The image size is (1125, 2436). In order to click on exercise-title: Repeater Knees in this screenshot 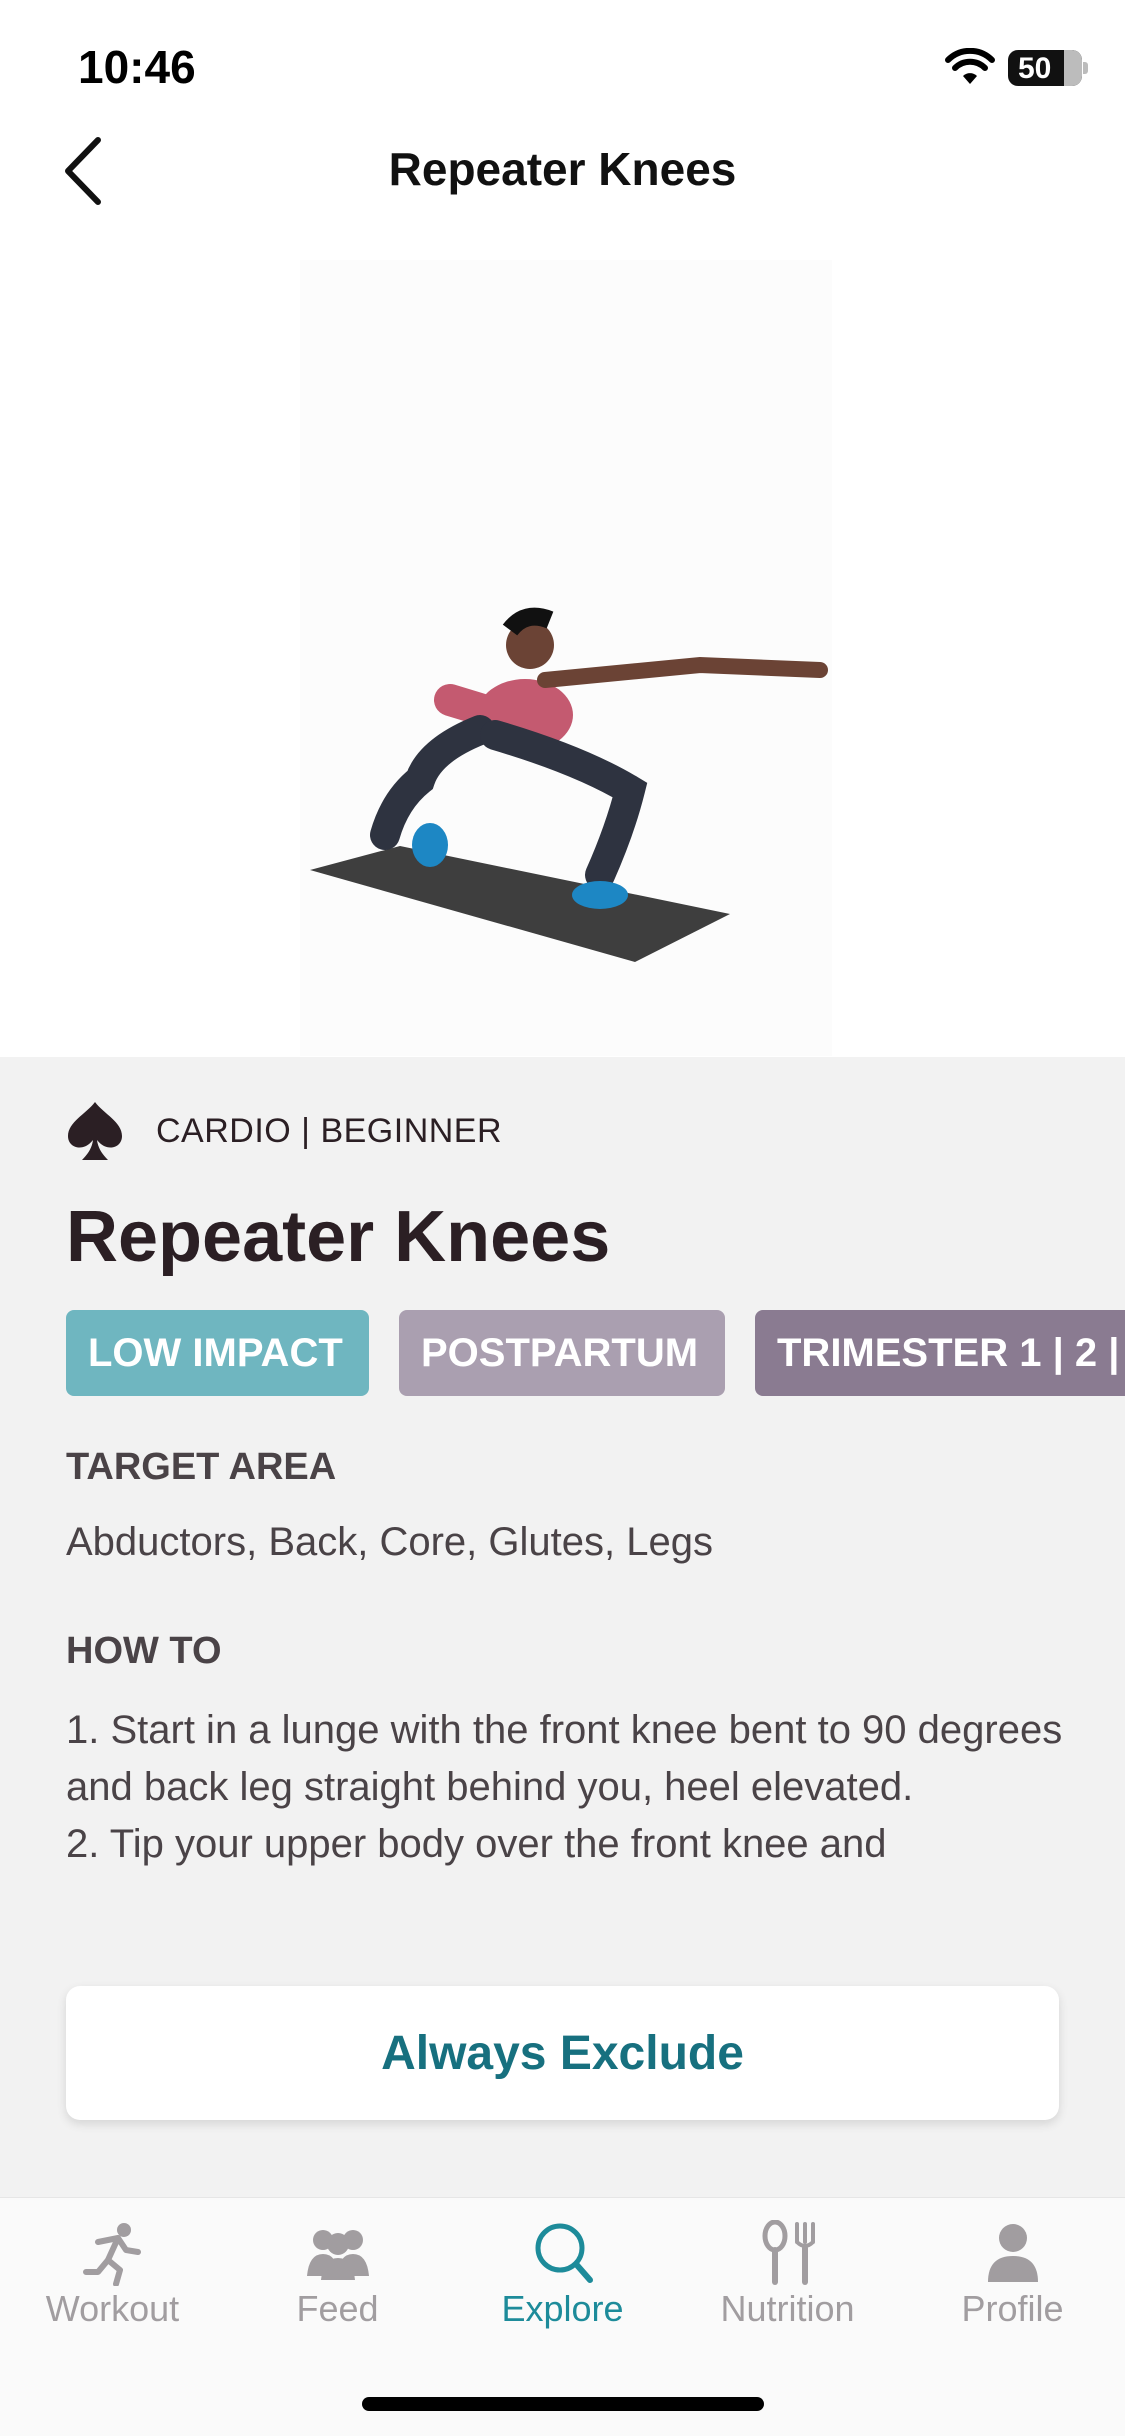, I will do `click(338, 1237)`.